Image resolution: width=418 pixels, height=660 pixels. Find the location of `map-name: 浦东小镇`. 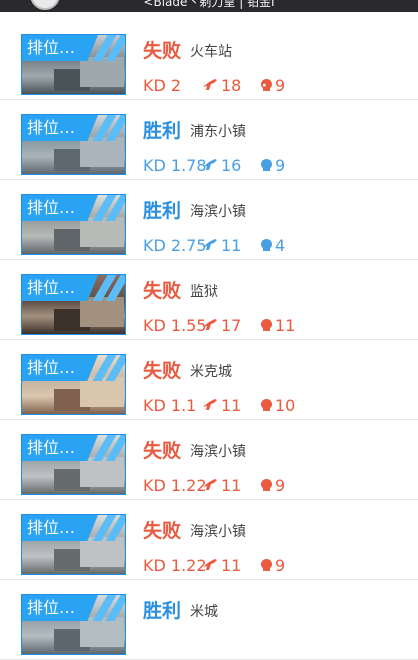

map-name: 浦东小镇 is located at coordinates (218, 132).